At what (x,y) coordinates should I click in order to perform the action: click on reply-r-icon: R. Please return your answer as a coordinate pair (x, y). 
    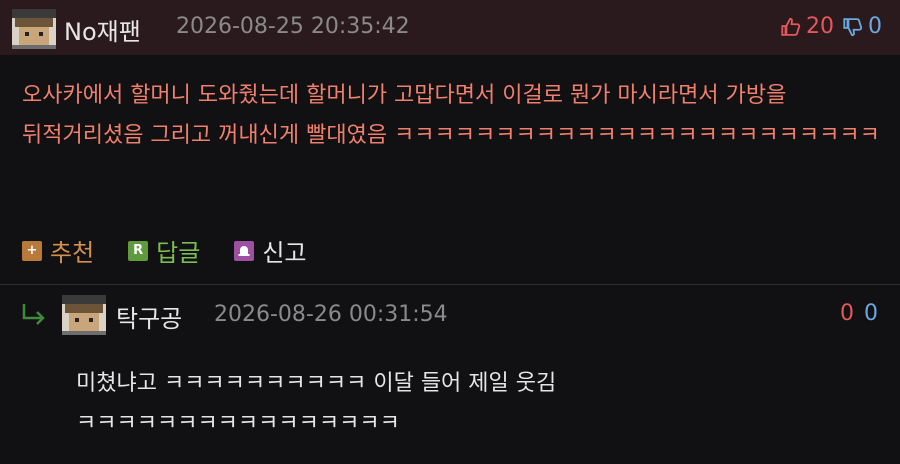
    Looking at the image, I should click on (138, 250).